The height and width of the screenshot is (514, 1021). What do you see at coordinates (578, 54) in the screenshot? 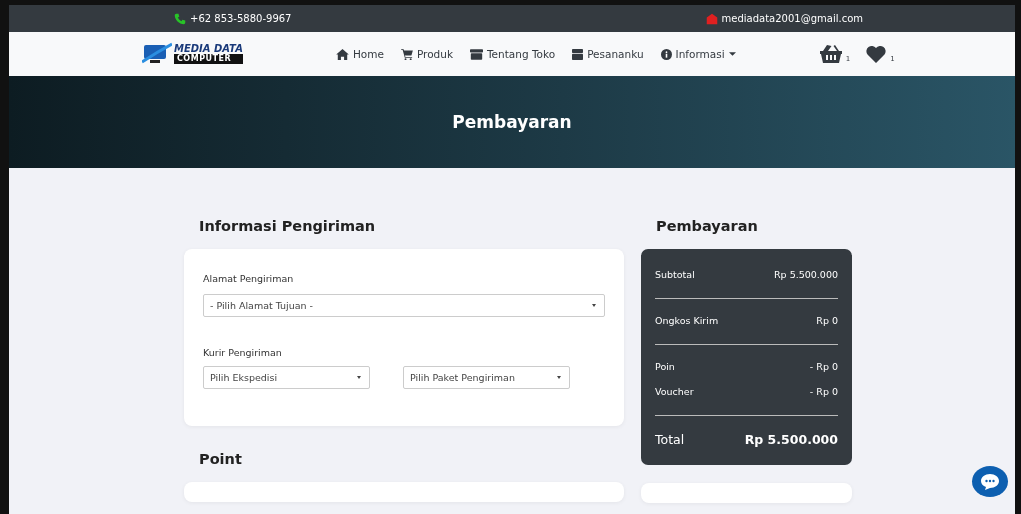
I see `box-icon` at bounding box center [578, 54].